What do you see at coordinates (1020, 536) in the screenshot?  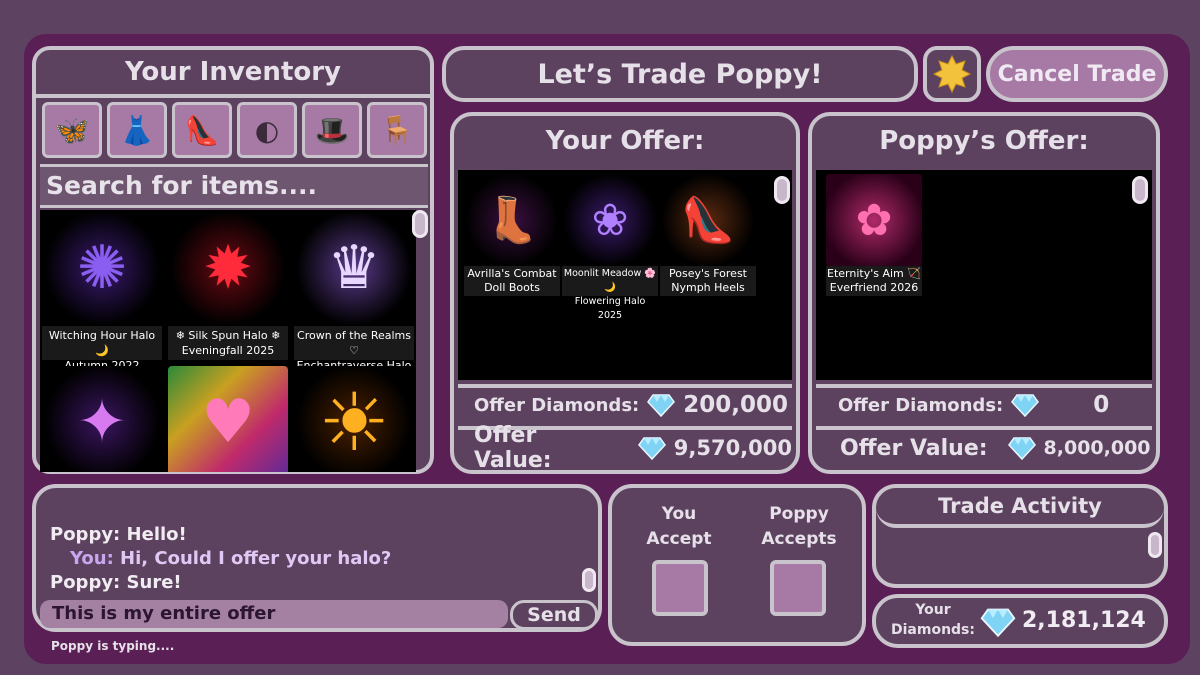 I see `trade-activity-panel: Trade Activity` at bounding box center [1020, 536].